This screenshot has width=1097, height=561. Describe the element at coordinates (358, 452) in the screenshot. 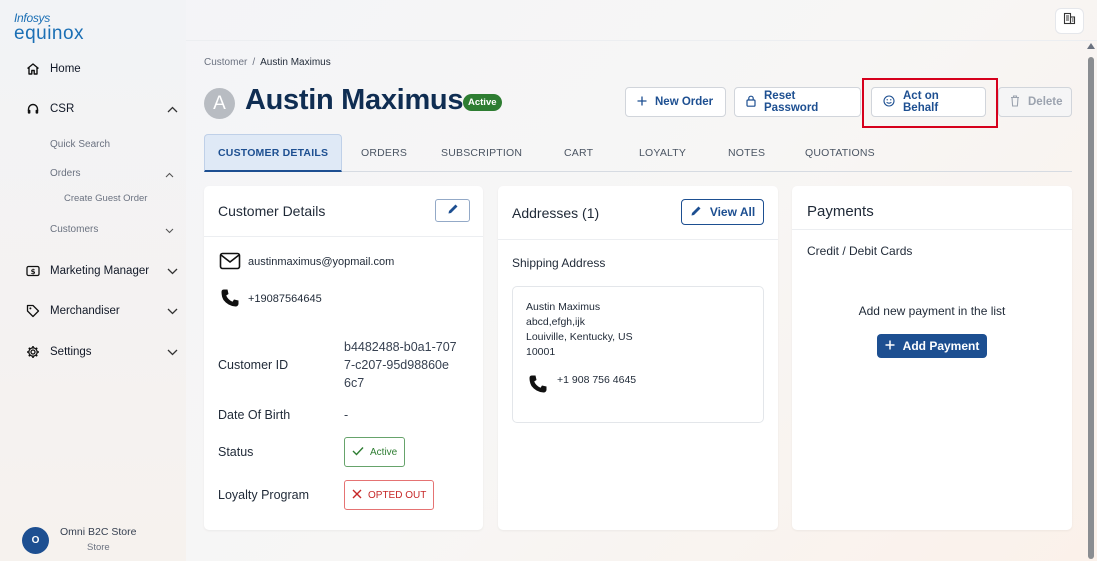

I see `check-icon` at that location.